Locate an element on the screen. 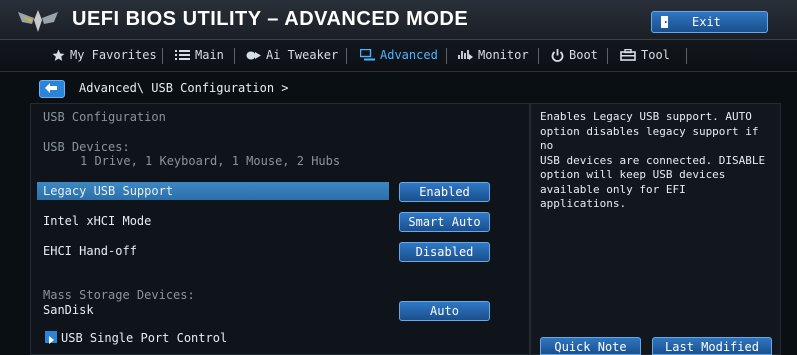  submenu-arrow-icon is located at coordinates (51, 337).